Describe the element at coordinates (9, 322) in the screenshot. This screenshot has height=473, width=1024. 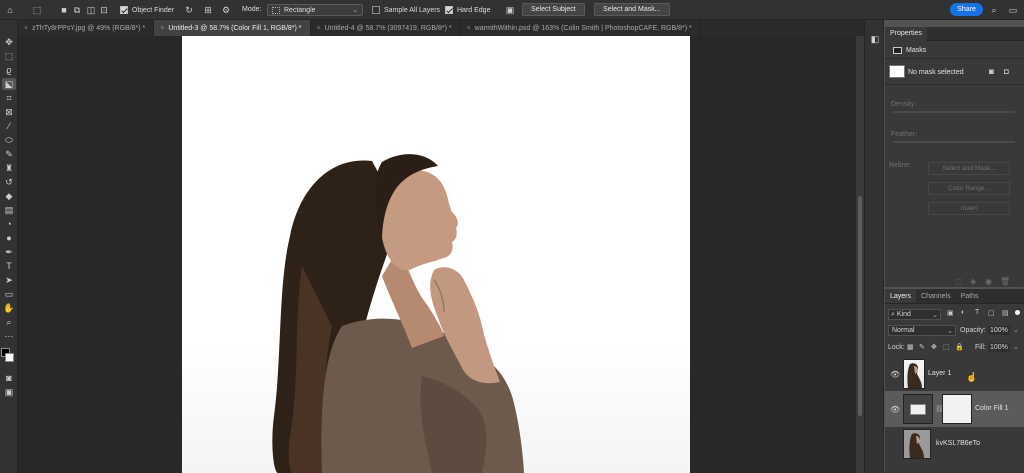
I see `zoom-tool-icon: ⌕` at that location.